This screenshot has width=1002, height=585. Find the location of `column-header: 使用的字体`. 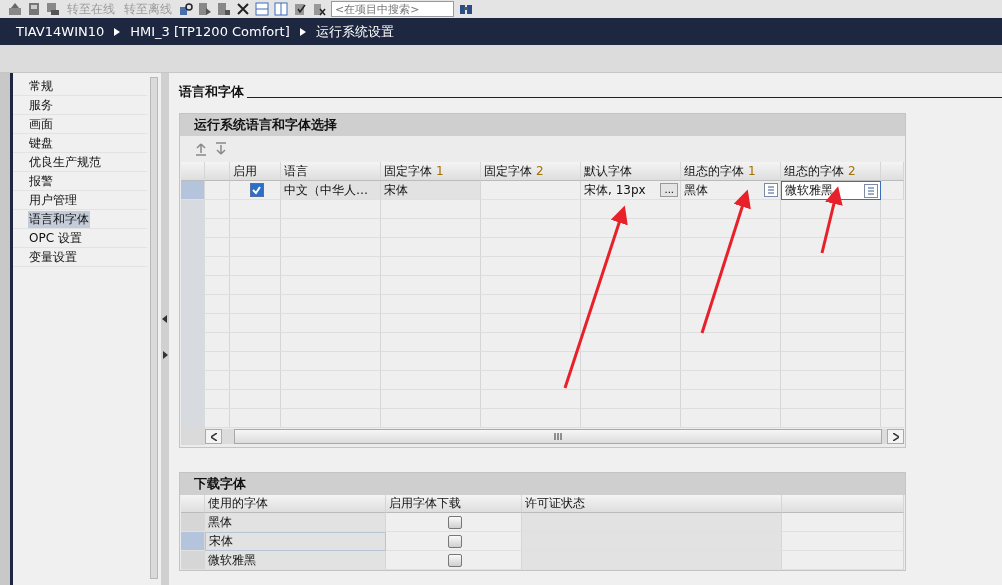

column-header: 使用的字体 is located at coordinates (295, 504).